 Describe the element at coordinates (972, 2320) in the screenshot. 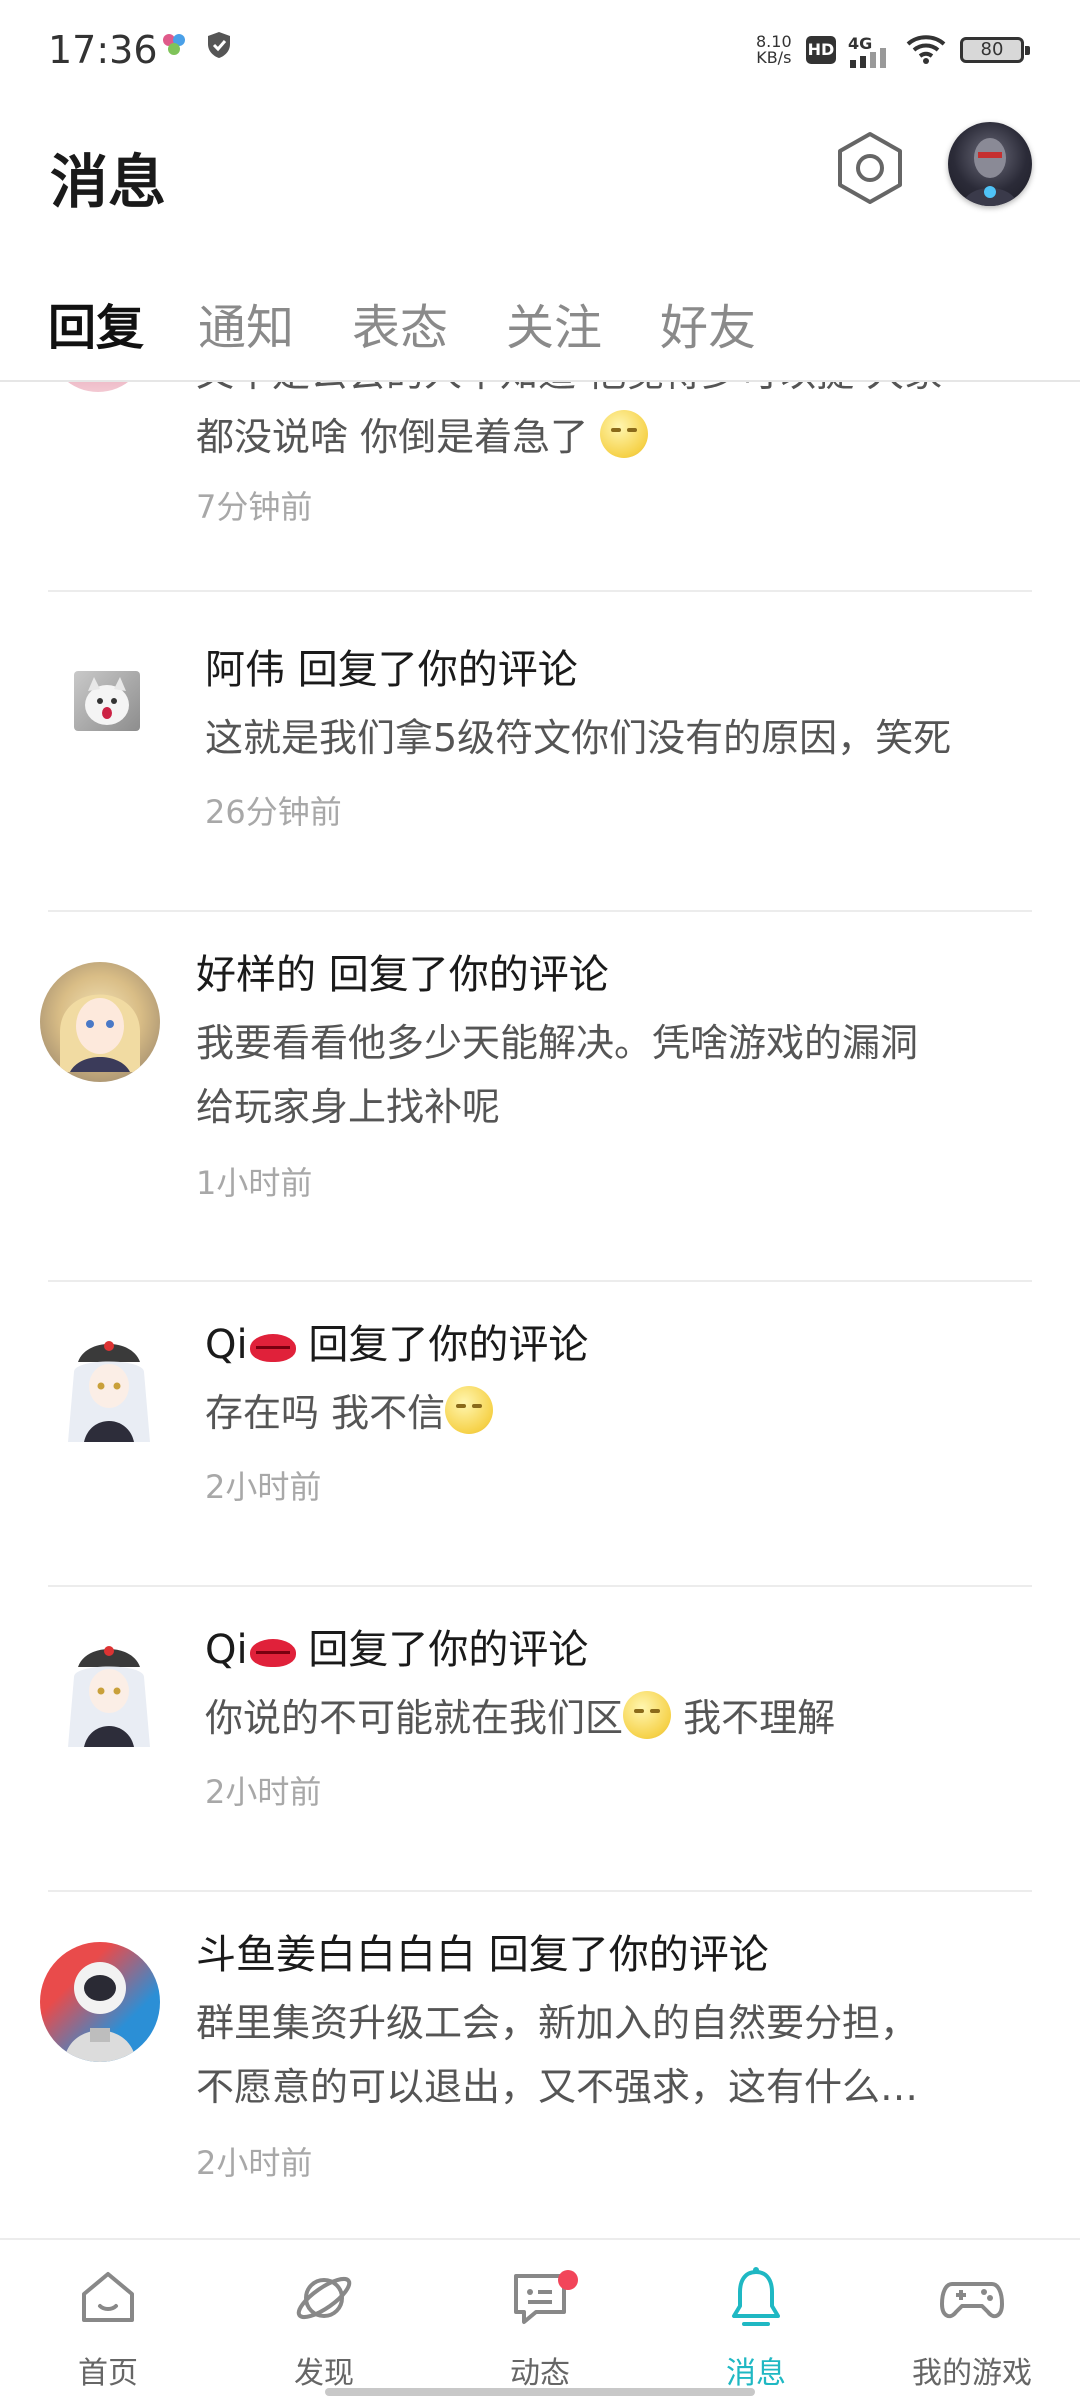

I see `nav-my-games: 我的游戏` at that location.